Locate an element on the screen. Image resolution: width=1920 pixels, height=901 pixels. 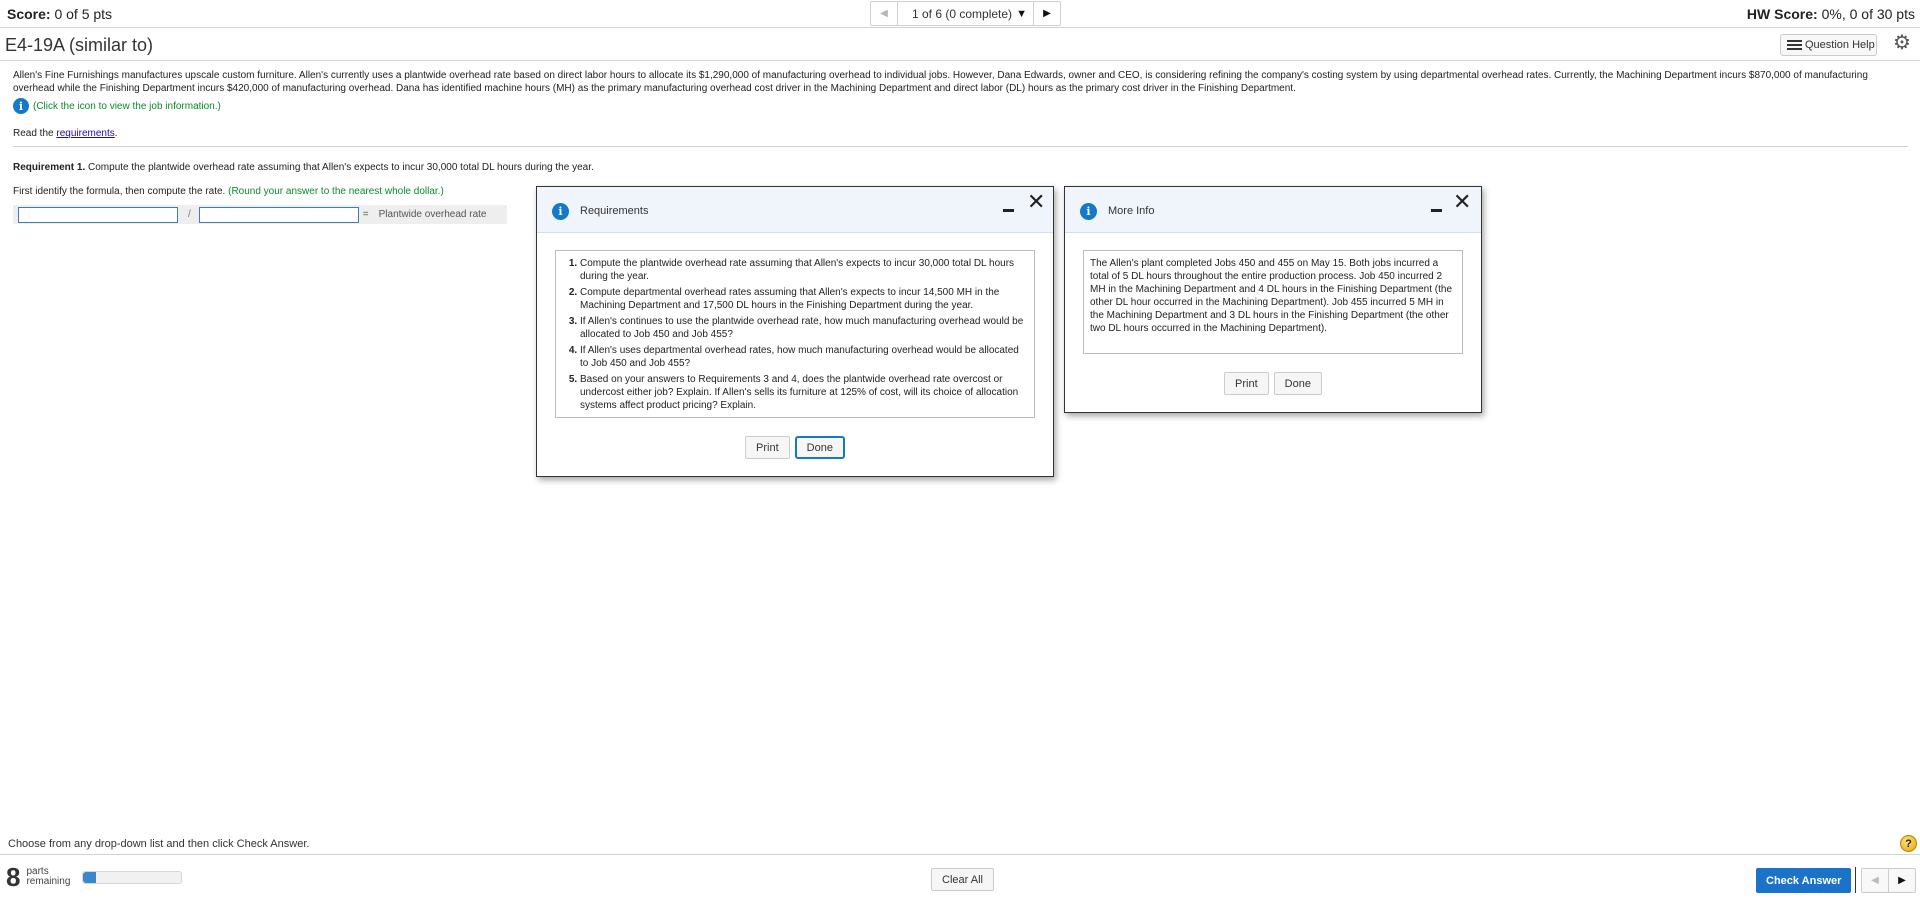
requirements-dialog-buttons: Print Done is located at coordinates (795, 447).